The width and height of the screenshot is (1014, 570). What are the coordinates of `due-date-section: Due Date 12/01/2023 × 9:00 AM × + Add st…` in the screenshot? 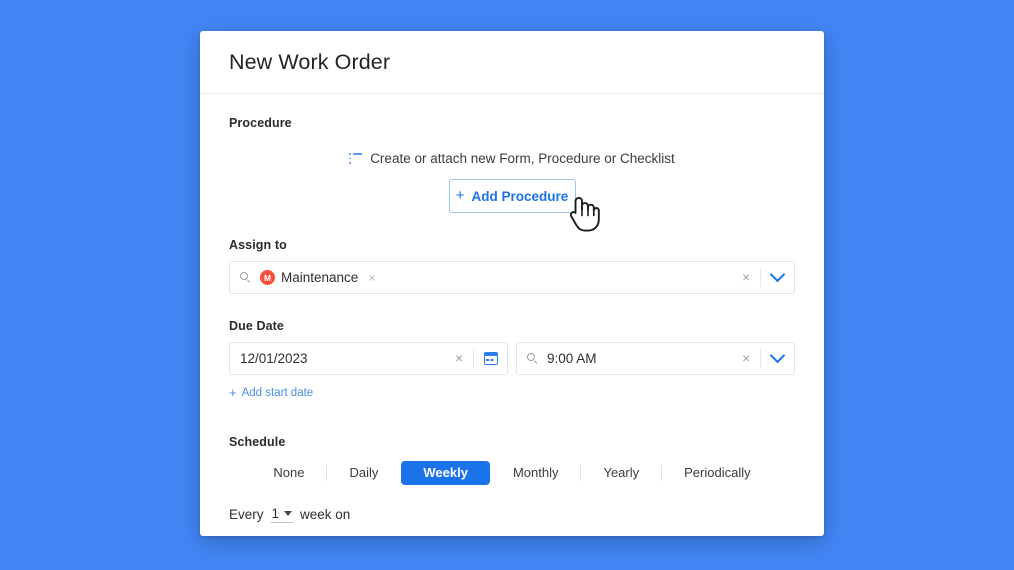 It's located at (512, 360).